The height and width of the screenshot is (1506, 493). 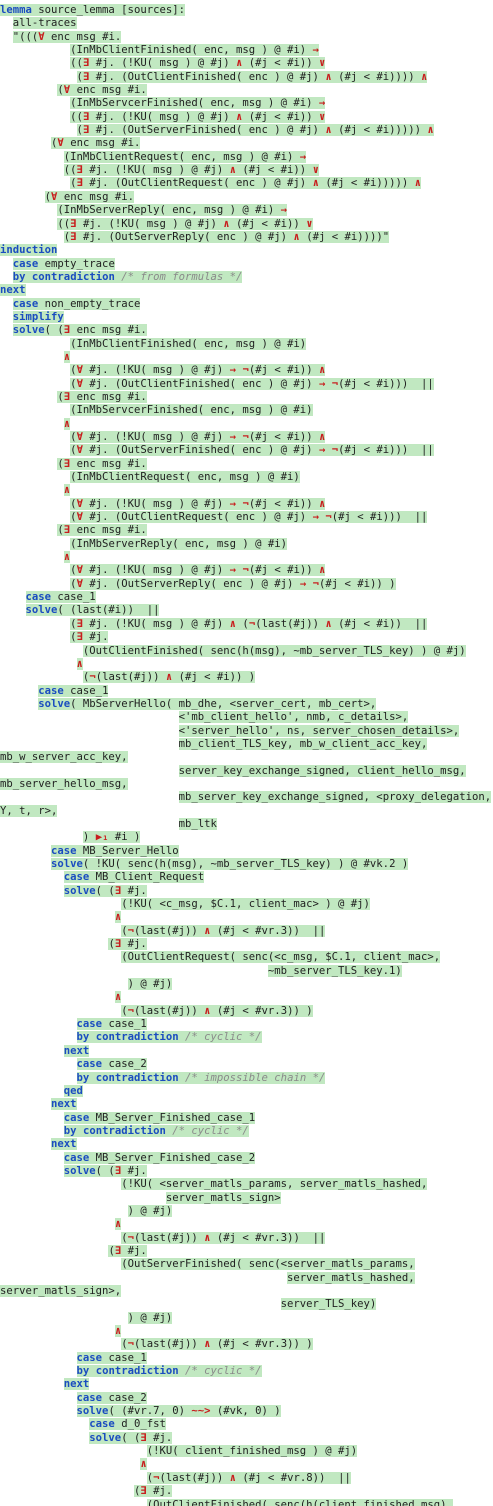 I want to click on proof-line-text: (¬(last(#j)) ∧ (#j < #vr.8)) ||, so click(x=248, y=1477).